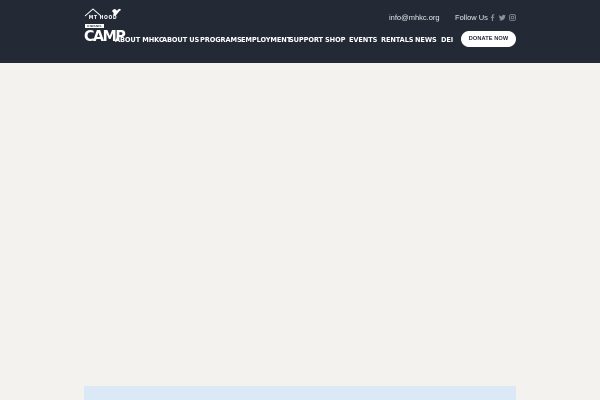 The height and width of the screenshot is (400, 600). Describe the element at coordinates (512, 17) in the screenshot. I see `instagram-icon` at that location.